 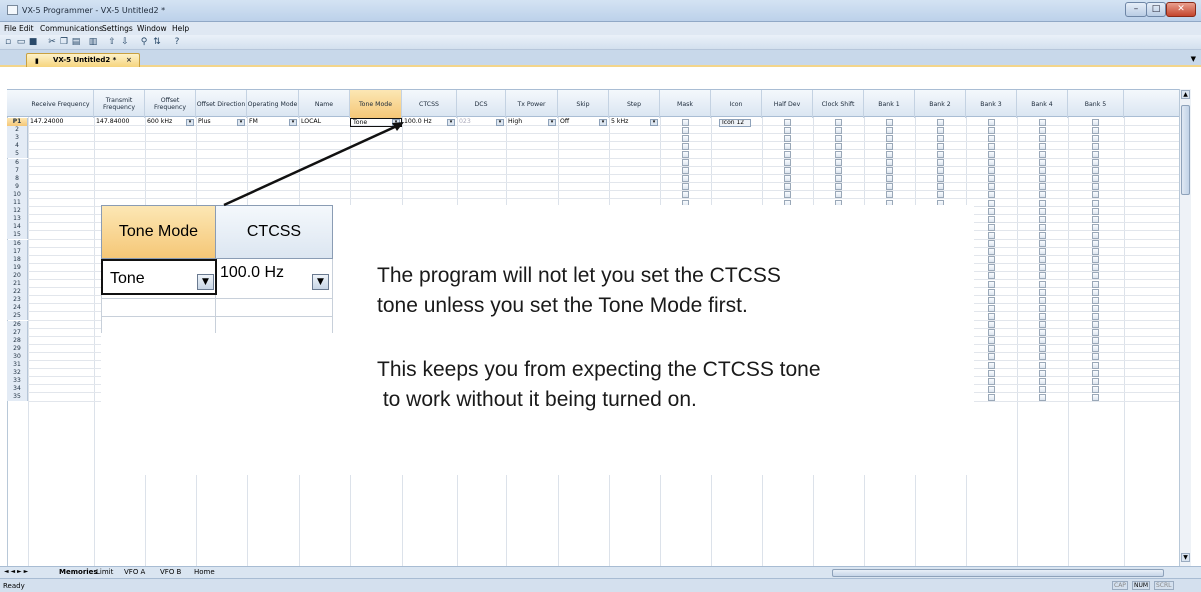 What do you see at coordinates (144, 42) in the screenshot?
I see `find-icon: ⚲` at bounding box center [144, 42].